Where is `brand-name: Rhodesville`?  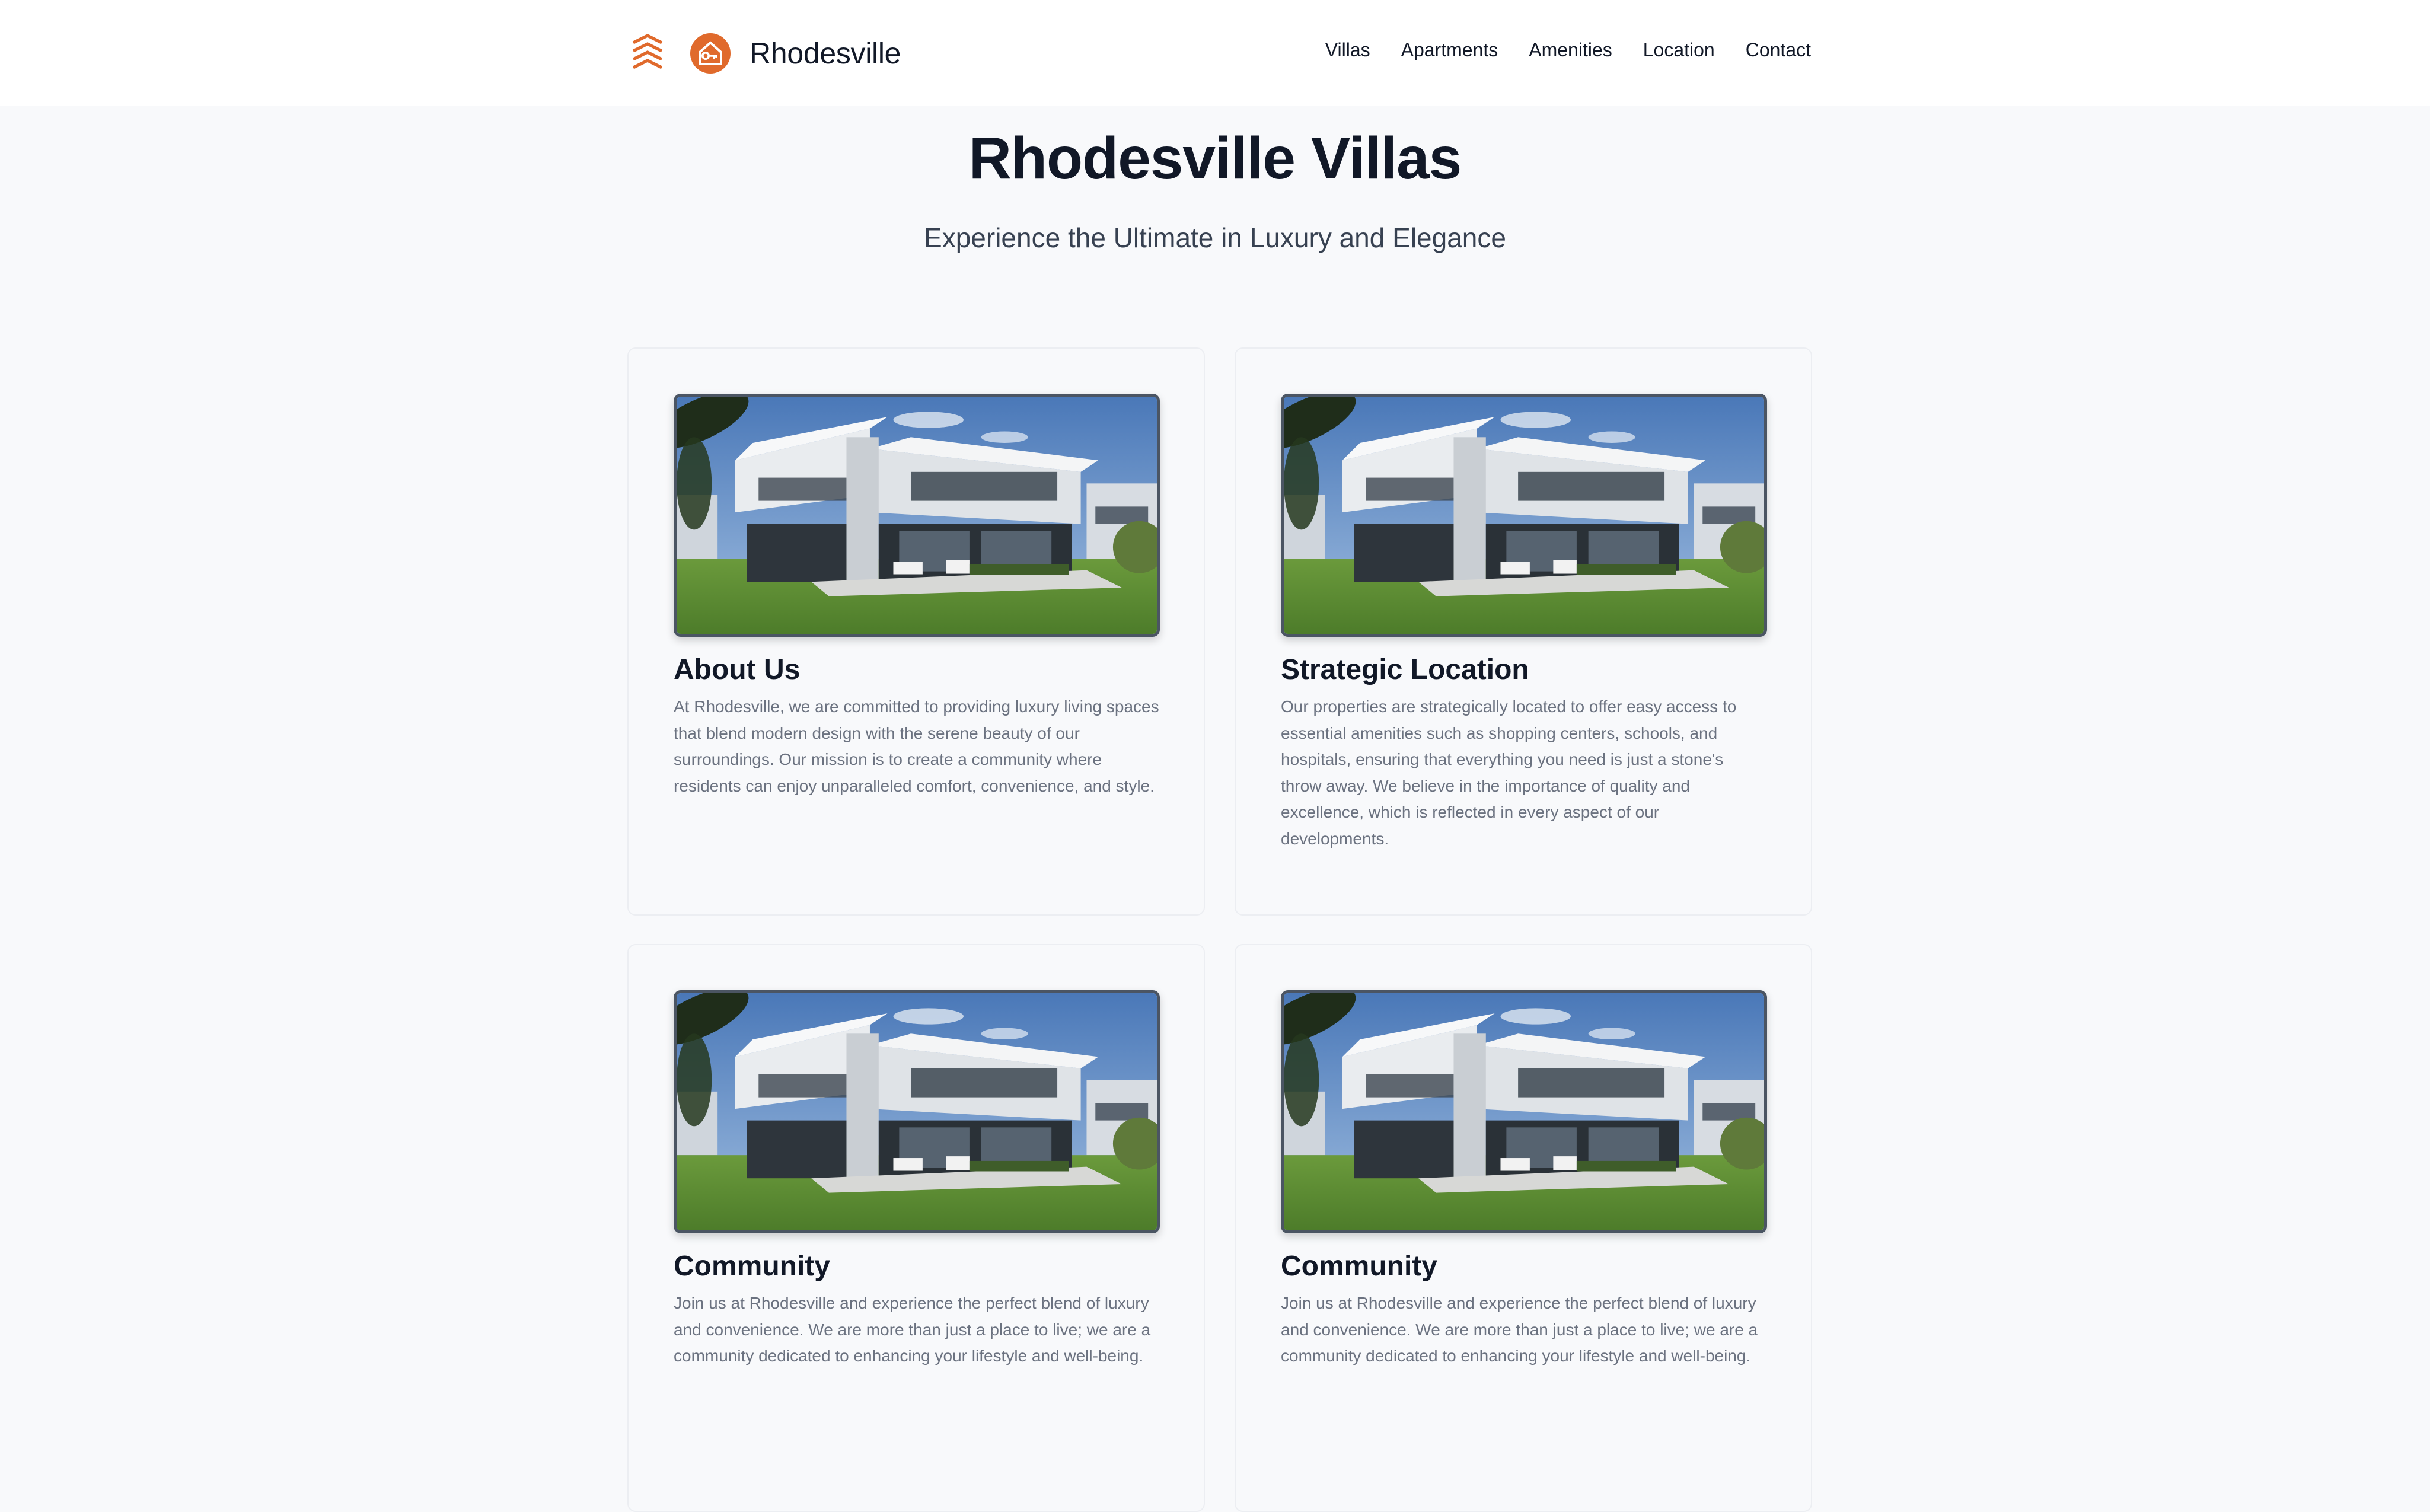 brand-name: Rhodesville is located at coordinates (825, 53).